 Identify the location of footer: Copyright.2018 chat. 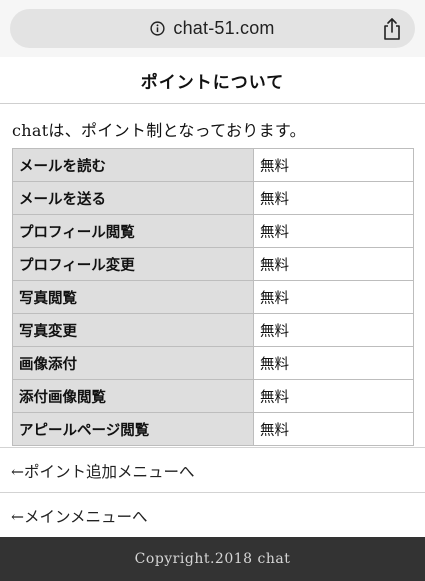
(212, 559).